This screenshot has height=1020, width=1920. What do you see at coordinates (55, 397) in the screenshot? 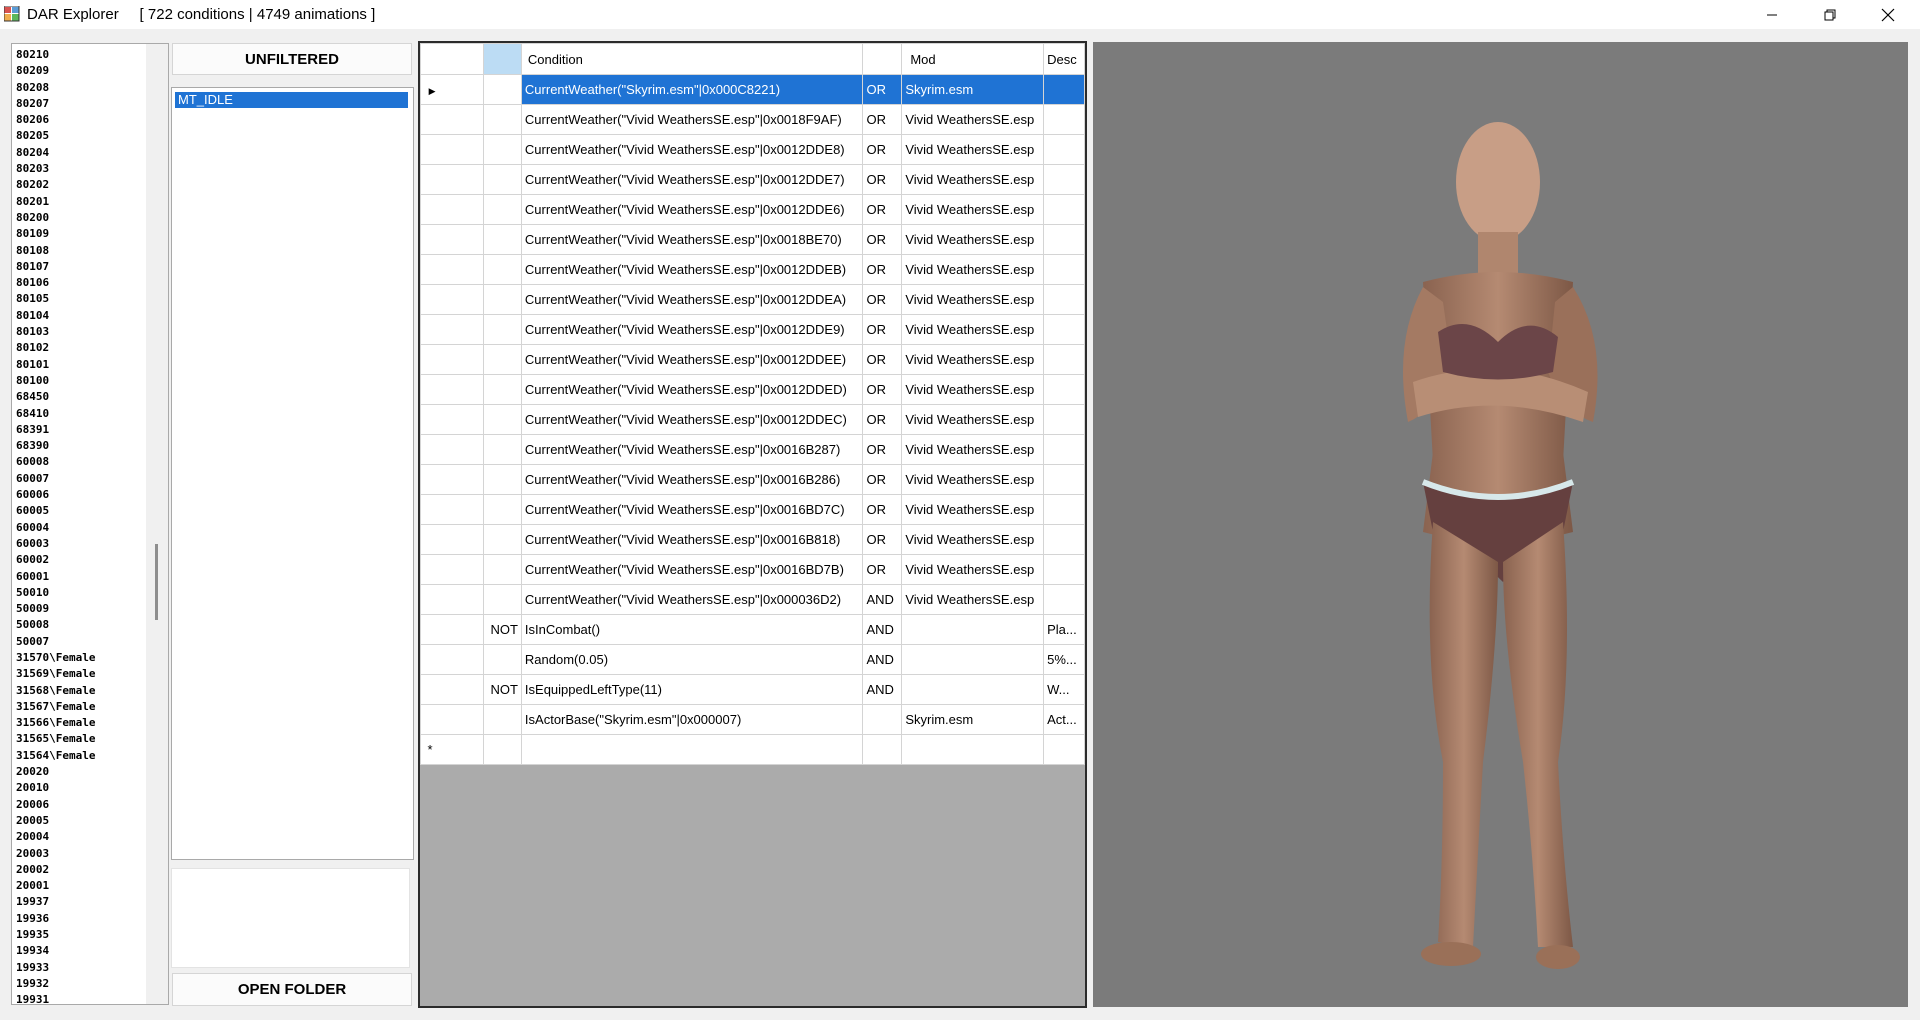
I see `id-list-item: 68450` at bounding box center [55, 397].